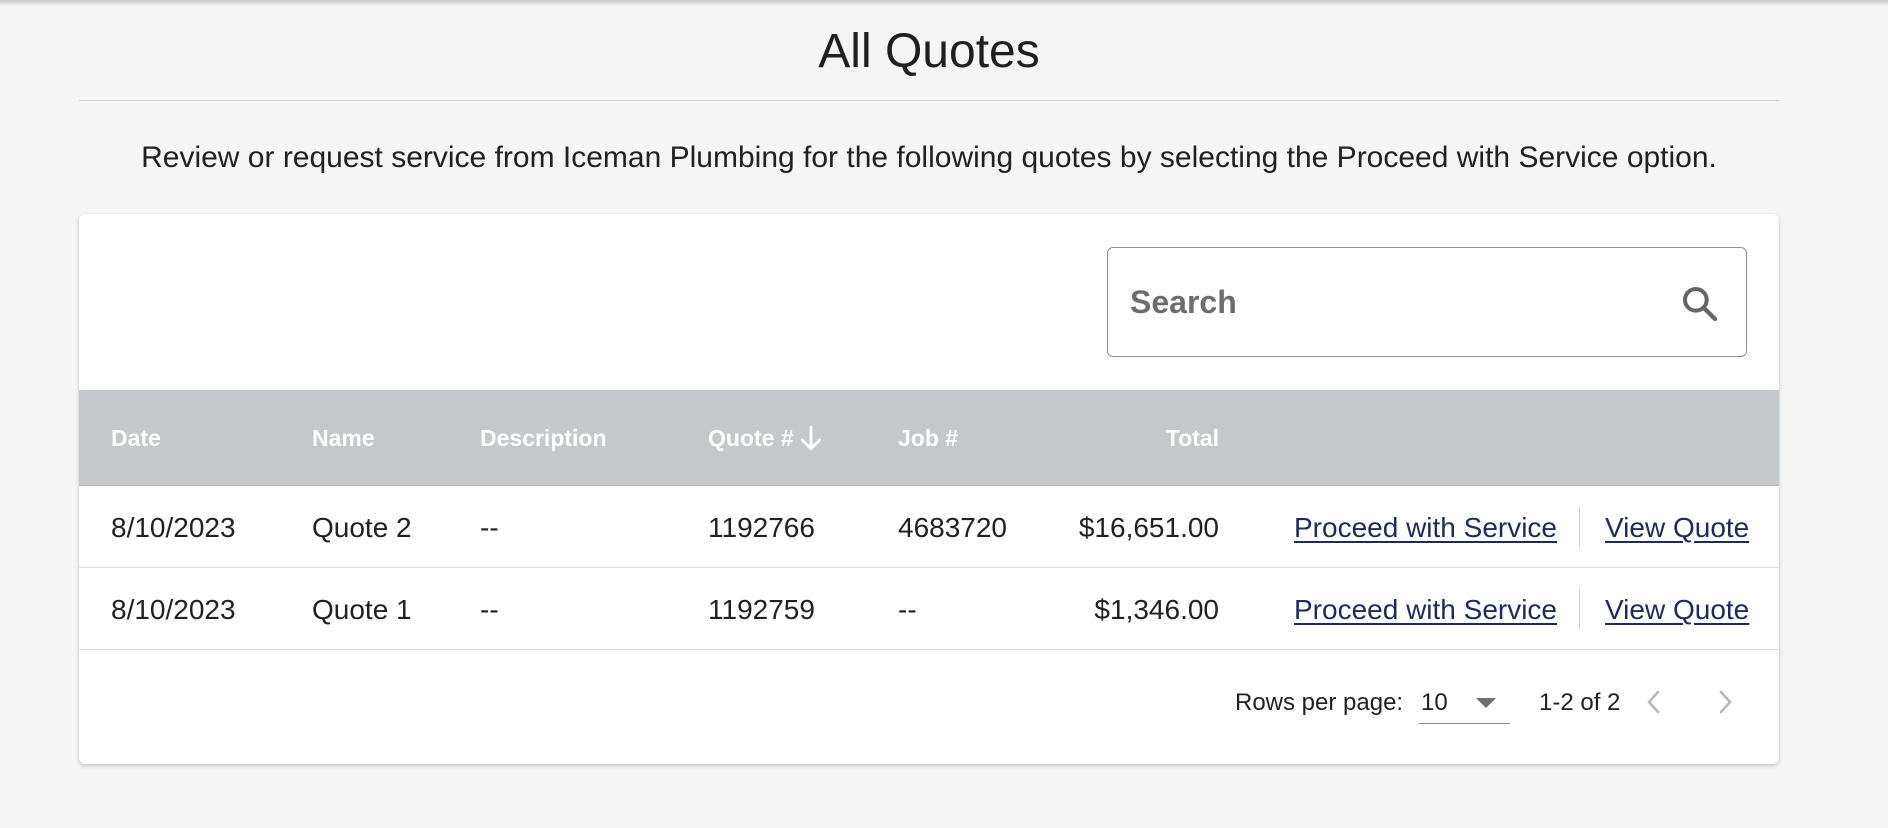 The height and width of the screenshot is (828, 1888). Describe the element at coordinates (1319, 702) in the screenshot. I see `rows-per-page-label: Rows per page:` at that location.